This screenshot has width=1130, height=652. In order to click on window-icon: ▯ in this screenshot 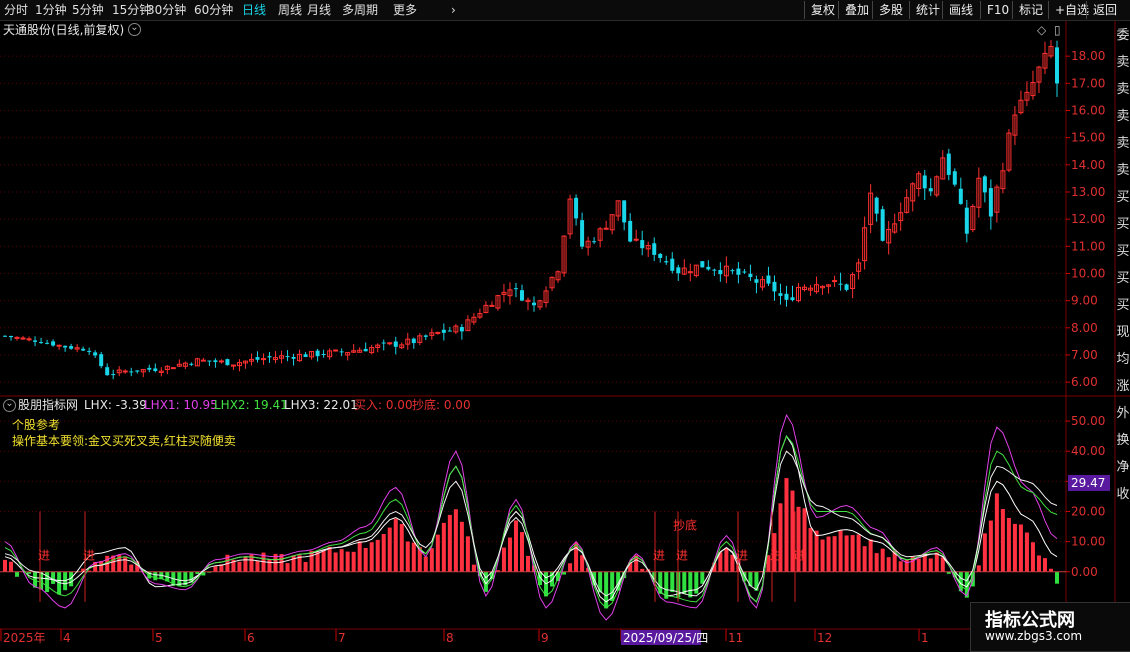, I will do `click(1057, 30)`.